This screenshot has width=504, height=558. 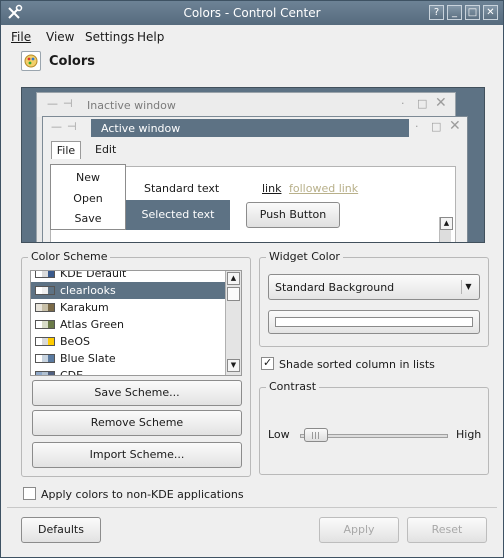 I want to click on contrast-slider-handle, so click(x=315, y=435).